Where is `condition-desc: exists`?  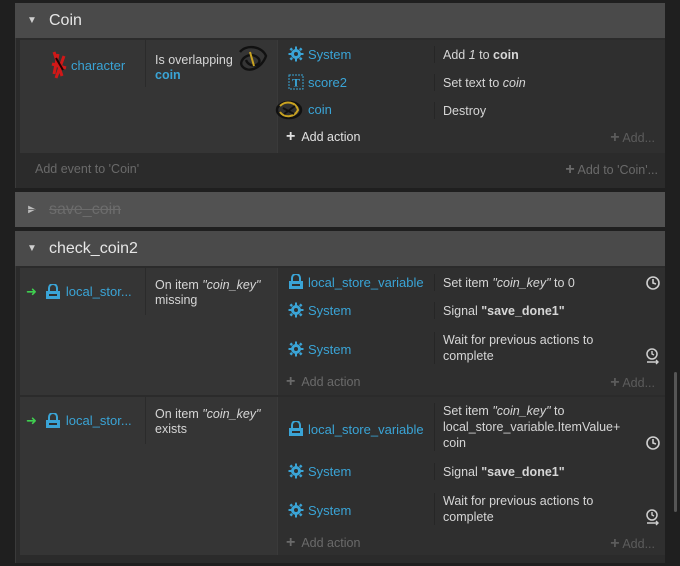 condition-desc: exists is located at coordinates (171, 429).